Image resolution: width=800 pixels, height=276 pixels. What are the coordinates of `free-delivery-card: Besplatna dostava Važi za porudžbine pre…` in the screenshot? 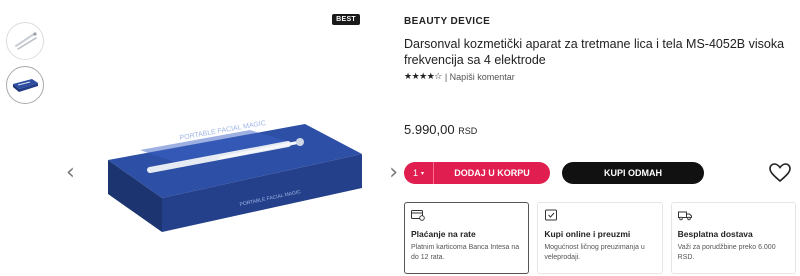 It's located at (733, 238).